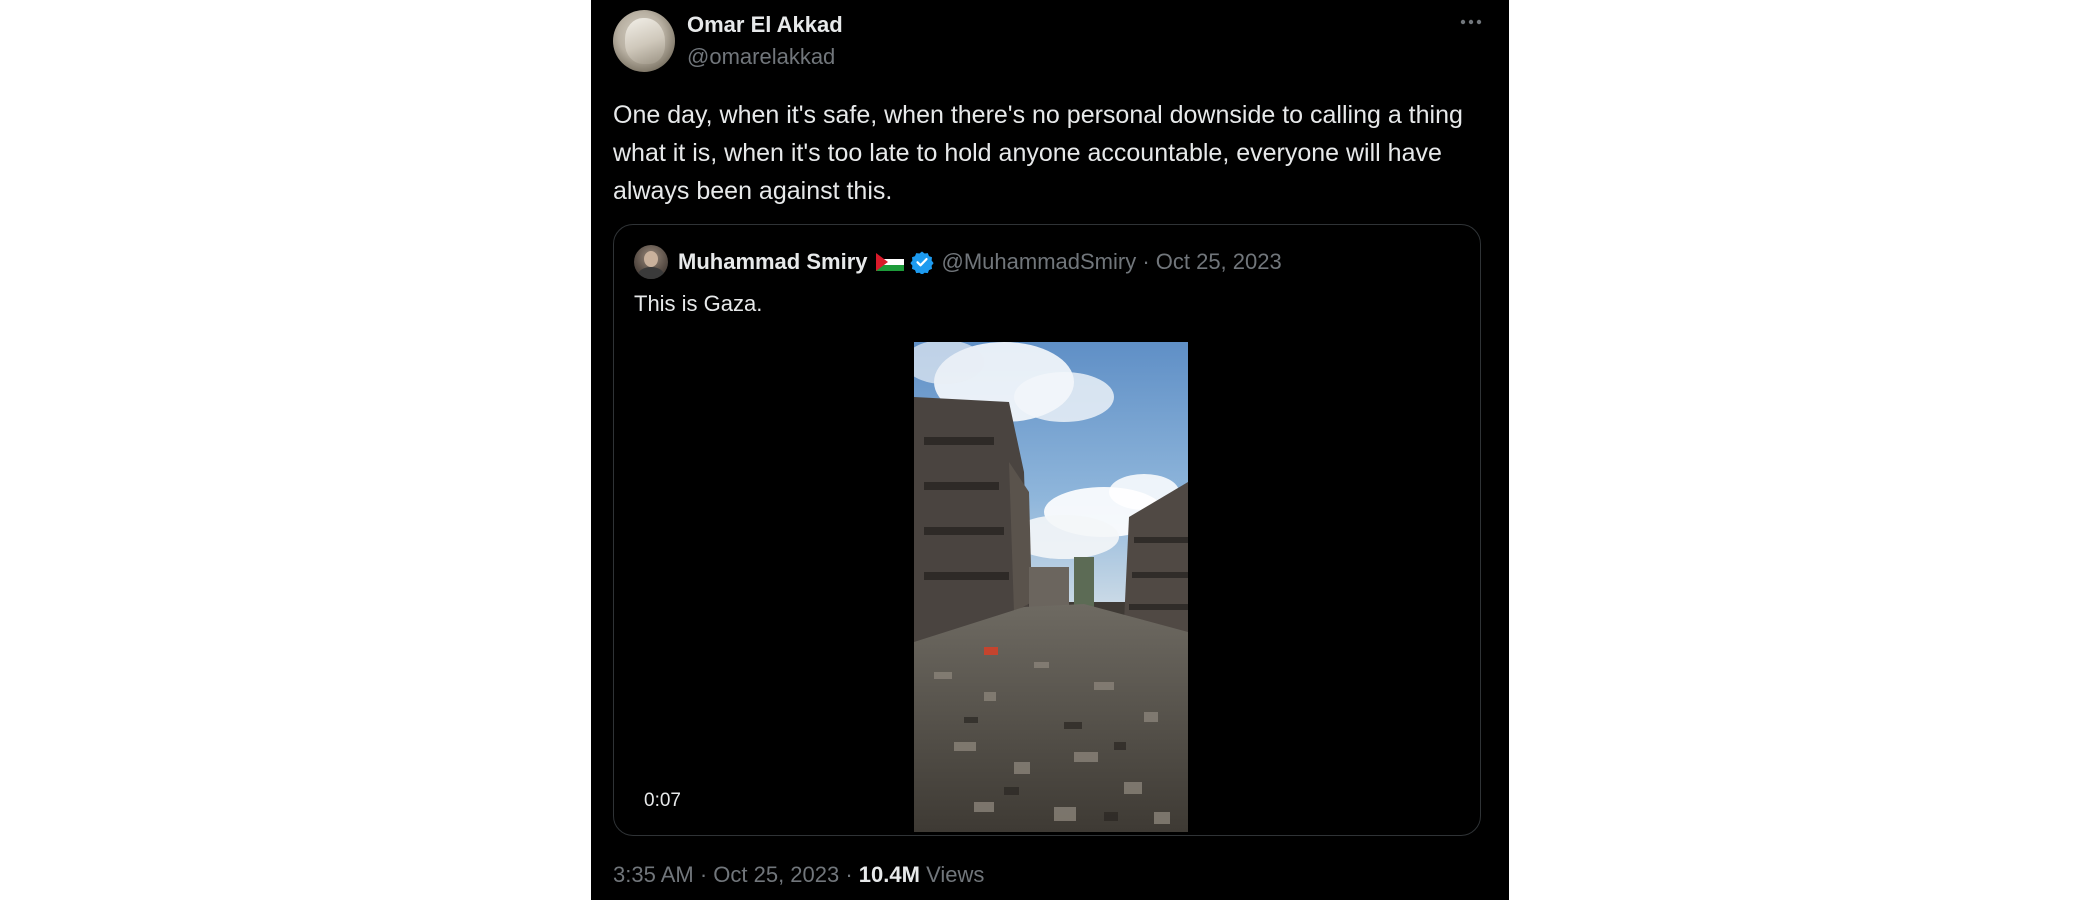  Describe the element at coordinates (773, 262) in the screenshot. I see `quoted-author-name: Muhammad Smiry` at that location.